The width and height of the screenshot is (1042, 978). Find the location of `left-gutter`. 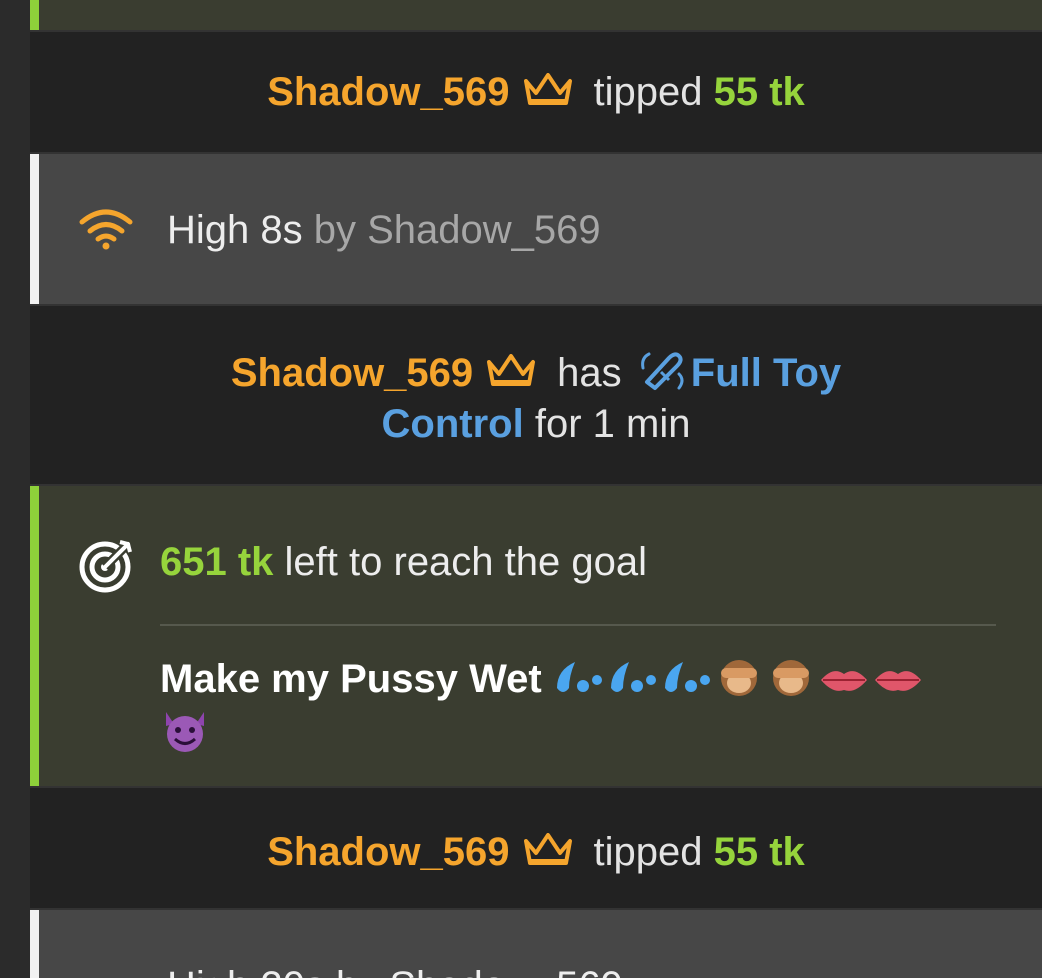

left-gutter is located at coordinates (15, 489).